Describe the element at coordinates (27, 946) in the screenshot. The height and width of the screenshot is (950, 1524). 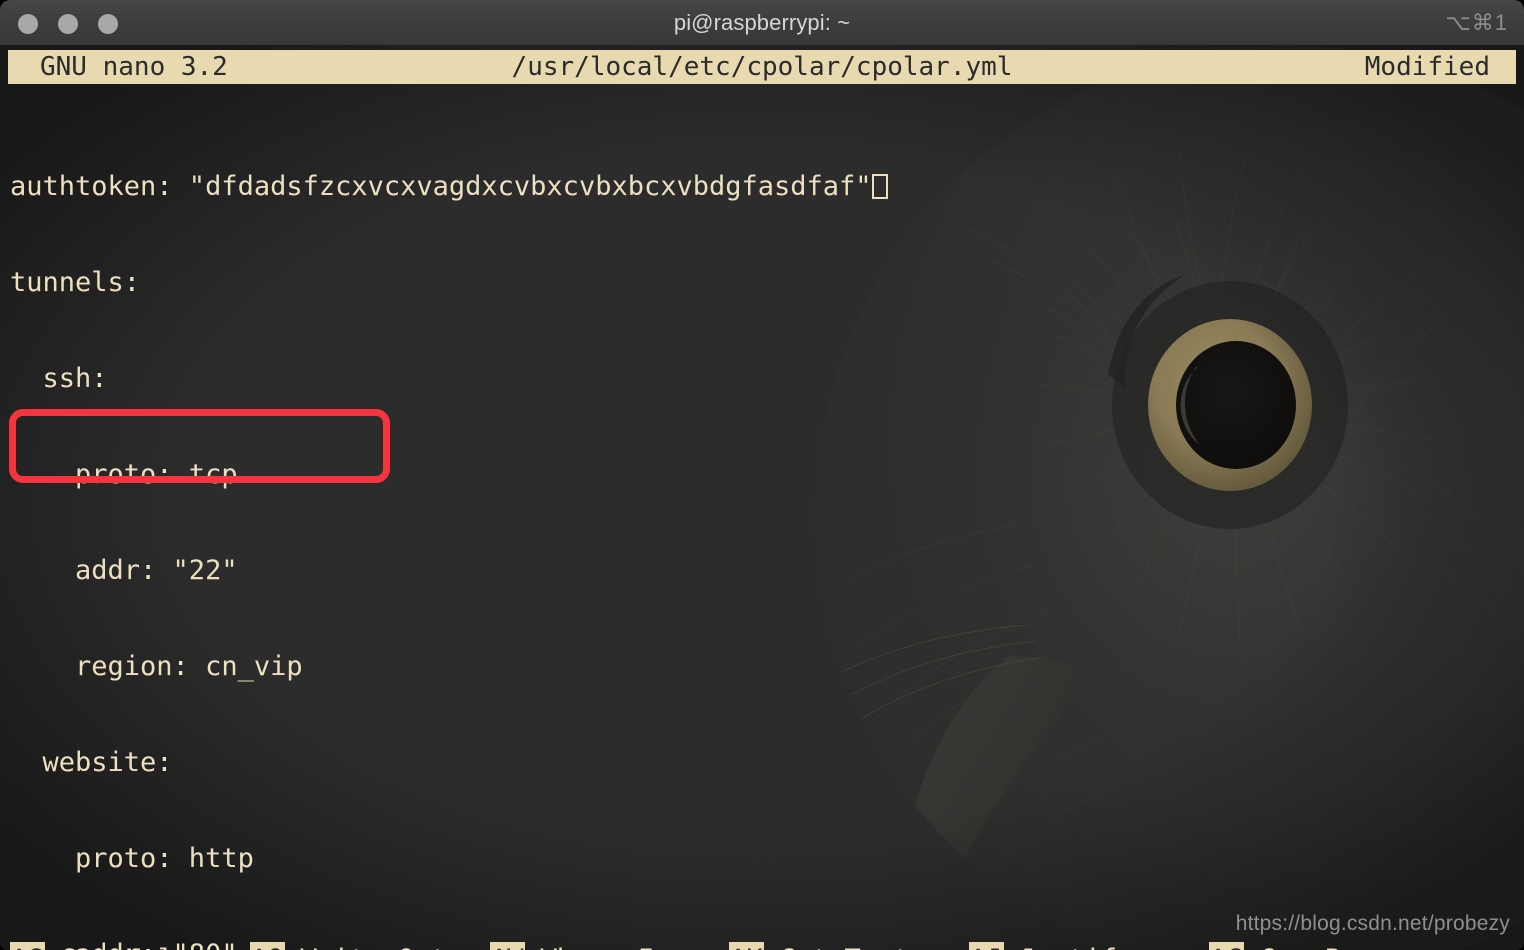
I see `shortcut-key-badge: ^G` at that location.